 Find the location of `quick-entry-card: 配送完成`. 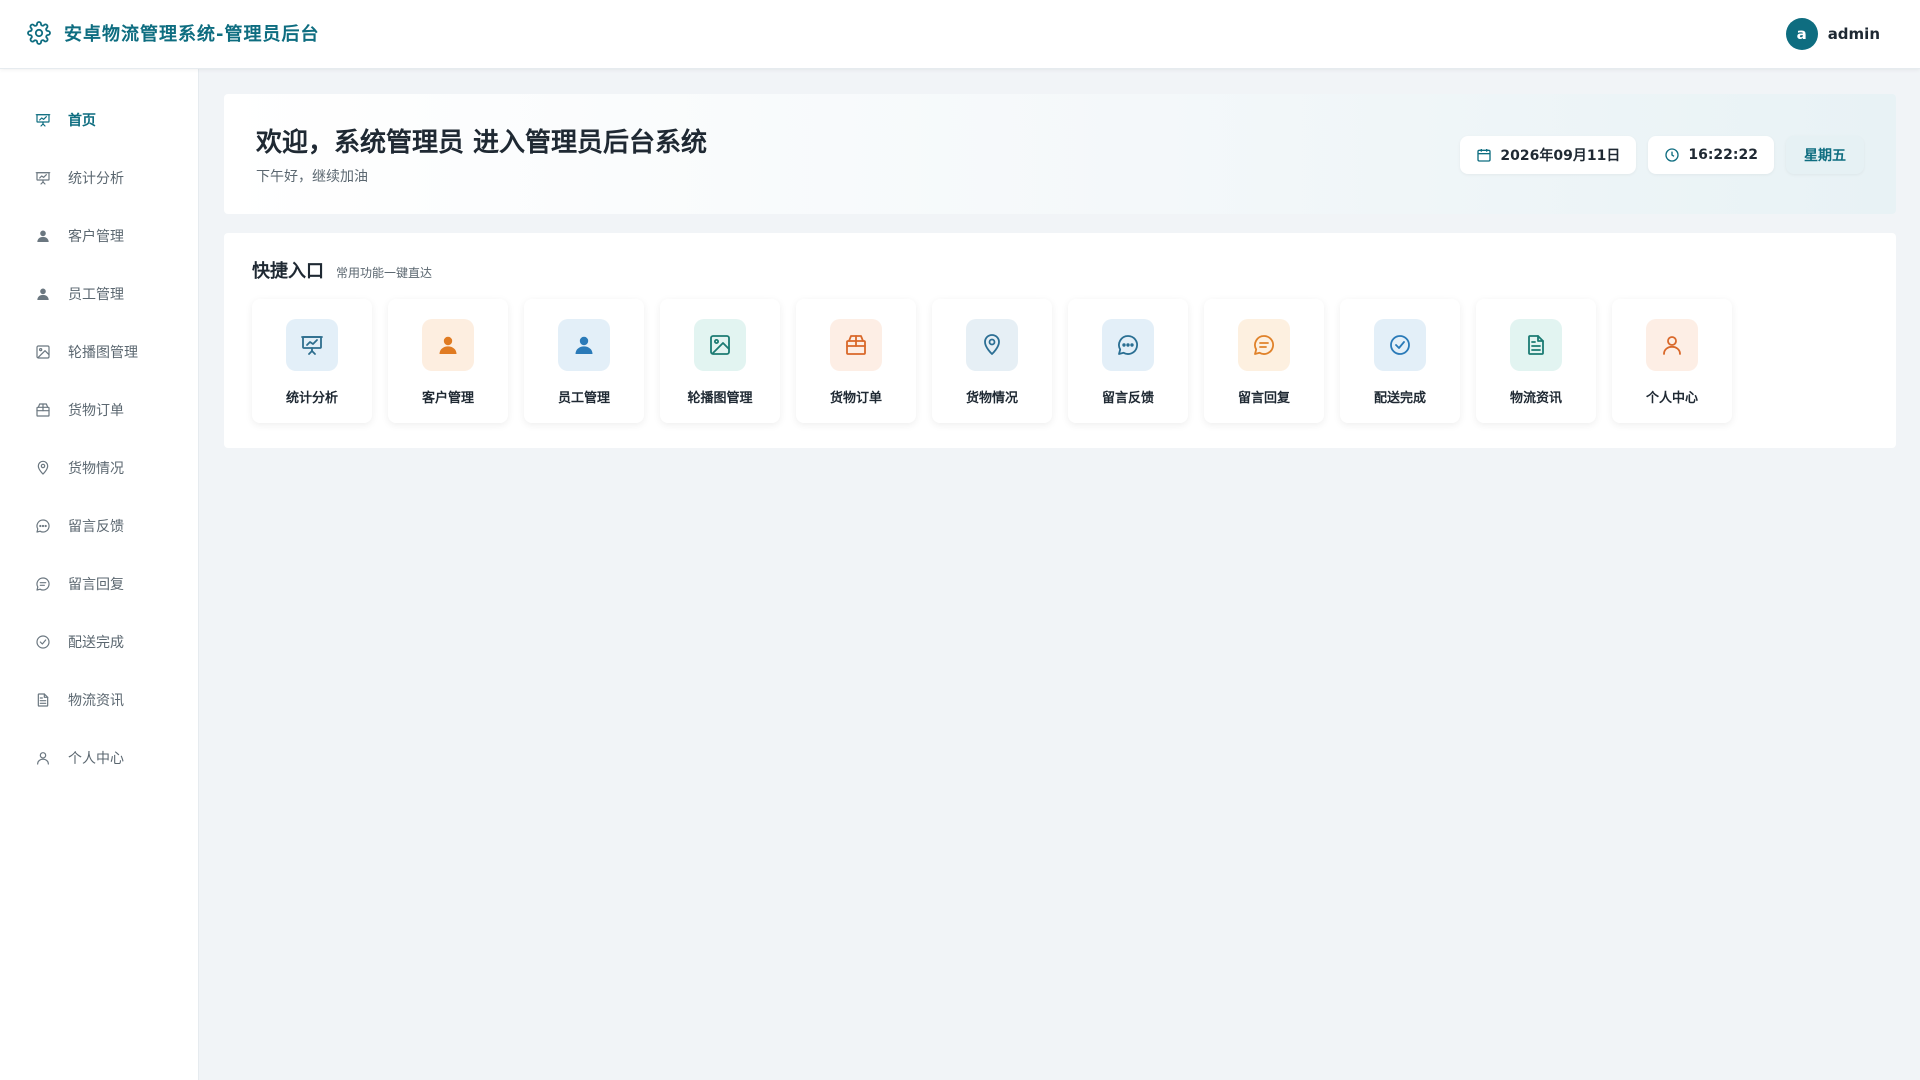

quick-entry-card: 配送完成 is located at coordinates (1400, 361).